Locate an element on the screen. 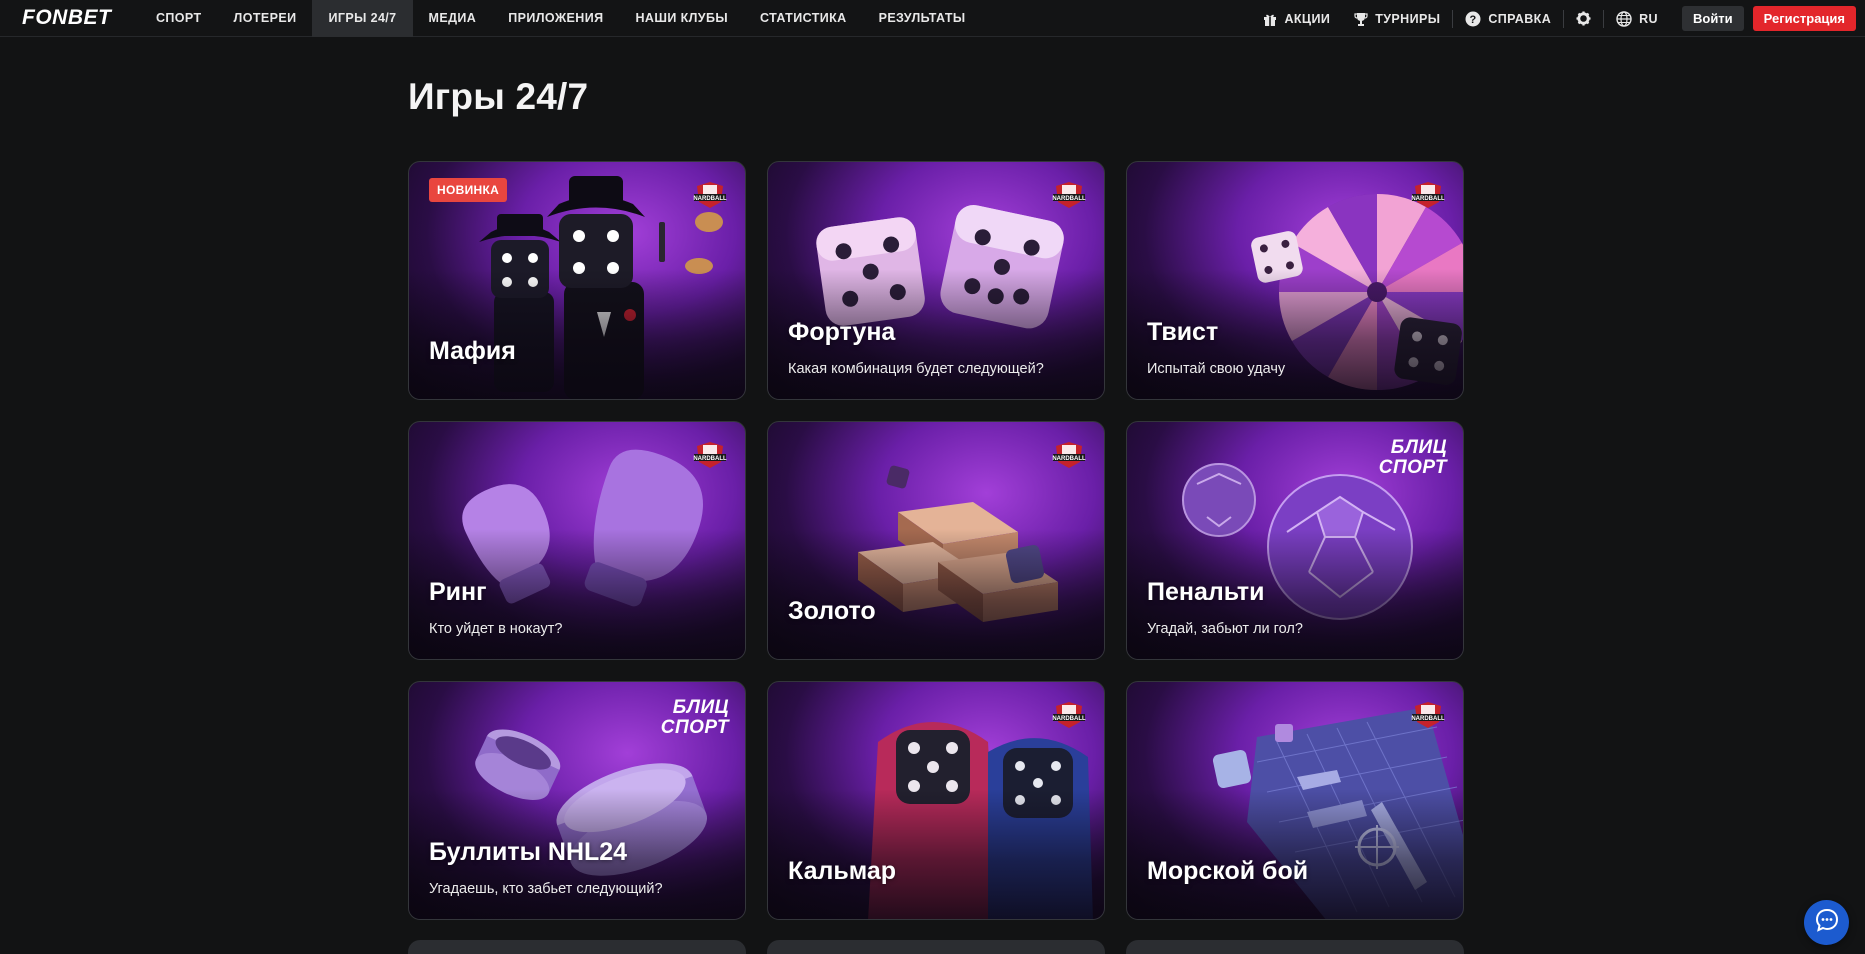 This screenshot has width=1865, height=954. register-button: Регистрация is located at coordinates (1804, 18).